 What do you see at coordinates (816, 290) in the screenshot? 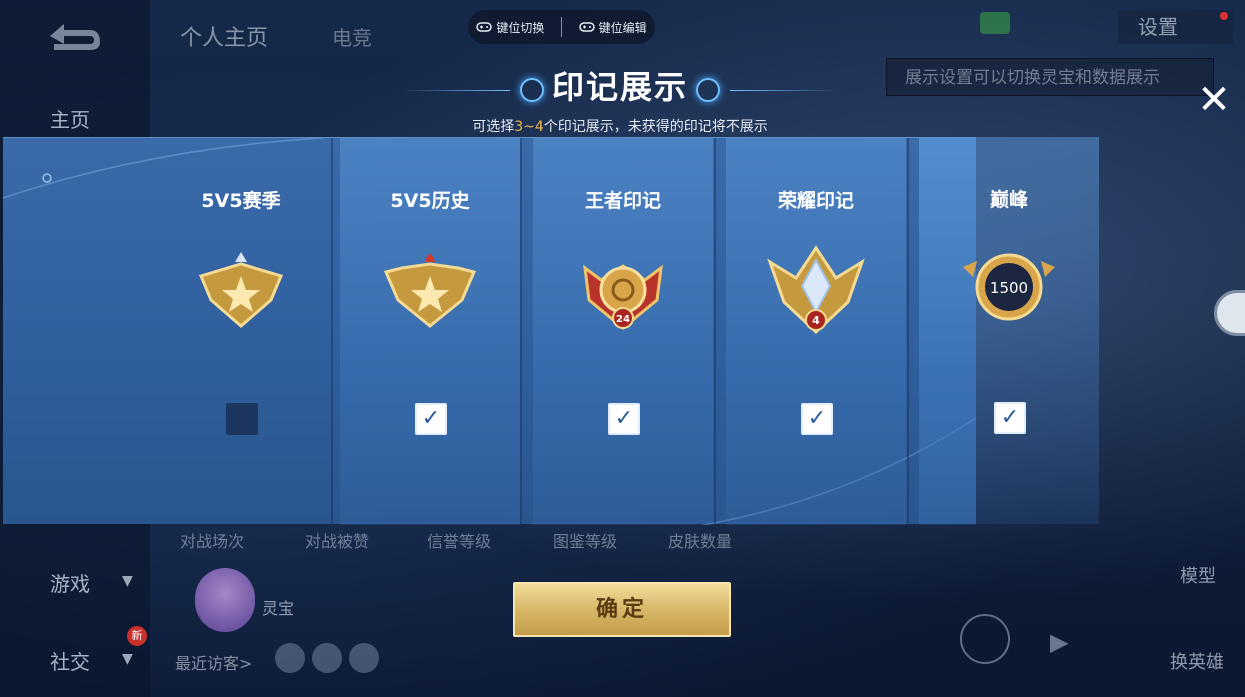
I see `glory-emblem-icon: 4` at bounding box center [816, 290].